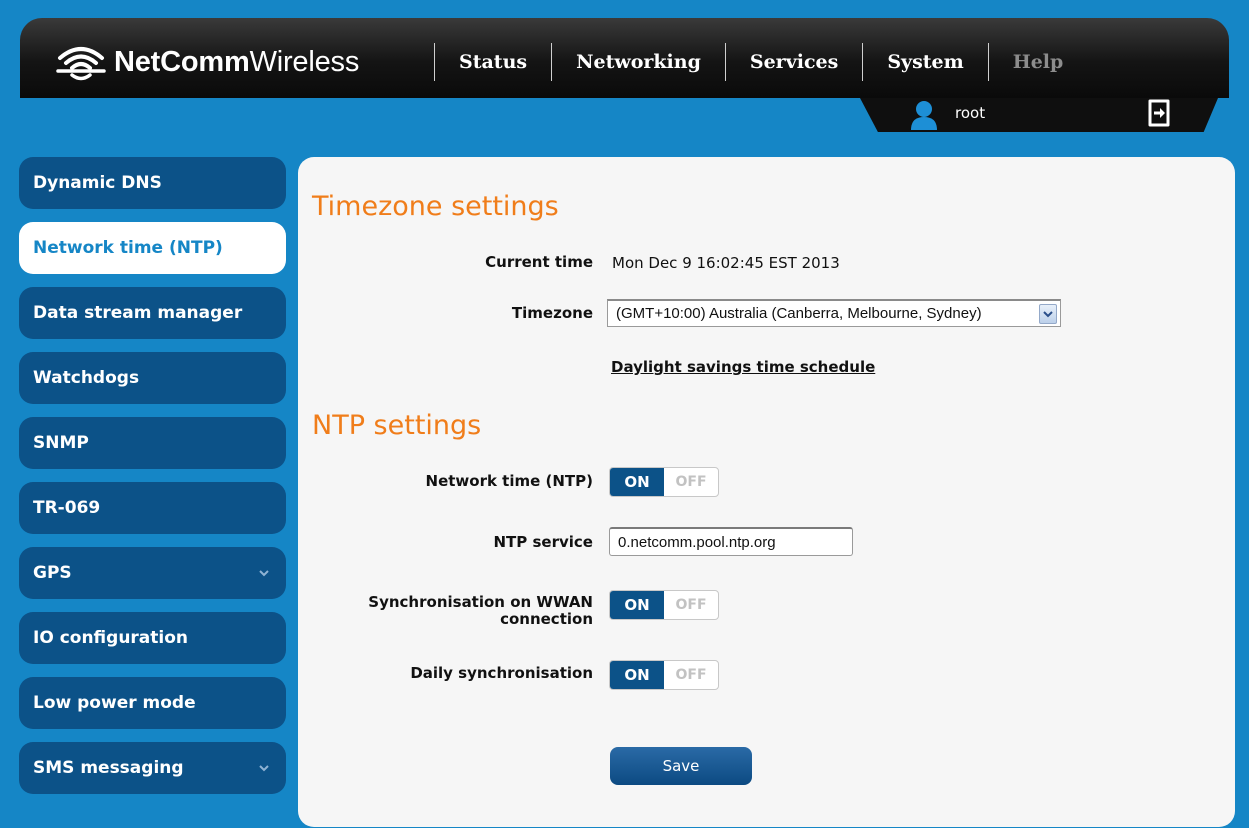 This screenshot has width=1249, height=839. I want to click on sidebar-item-label: GPS, so click(52, 573).